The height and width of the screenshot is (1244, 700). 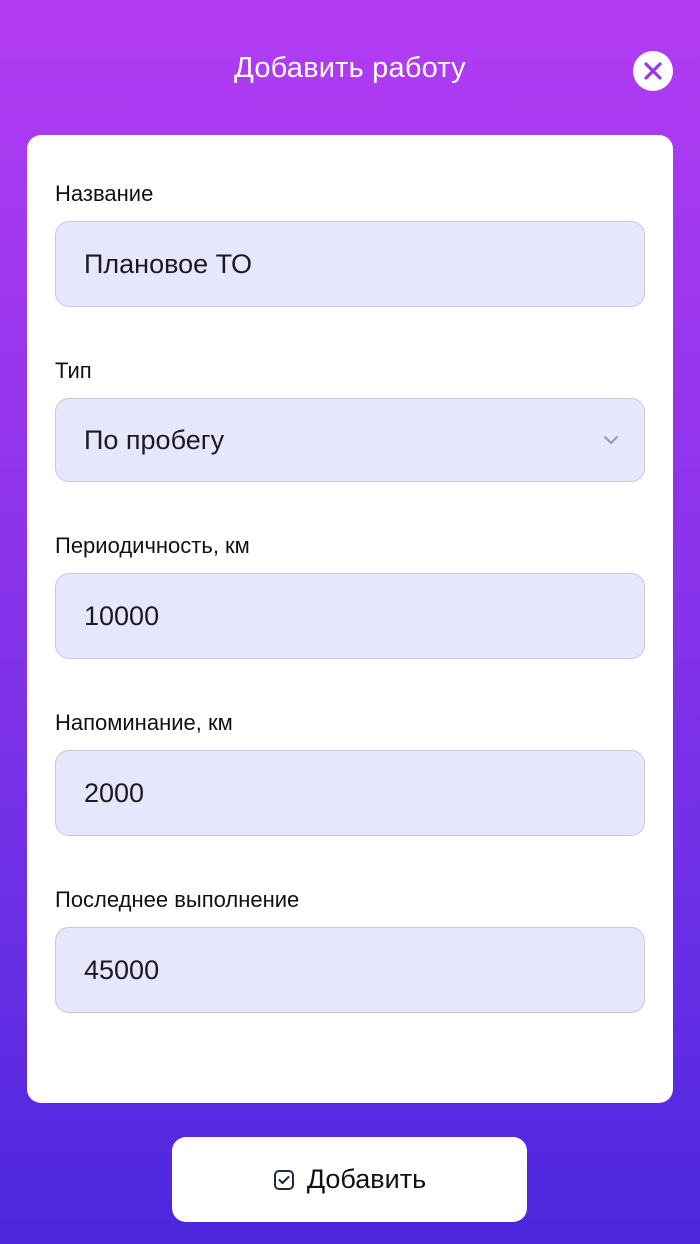 I want to click on add-button-label: Добавить, so click(x=366, y=1179).